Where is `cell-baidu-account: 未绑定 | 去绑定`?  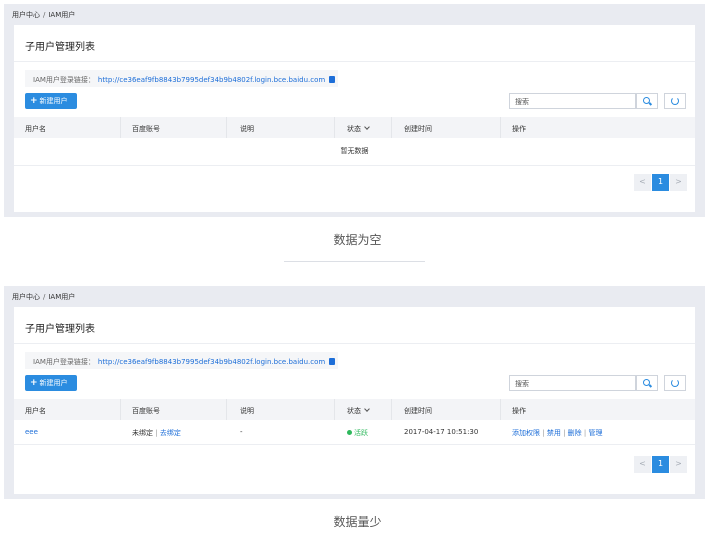 cell-baidu-account: 未绑定 | 去绑定 is located at coordinates (156, 433).